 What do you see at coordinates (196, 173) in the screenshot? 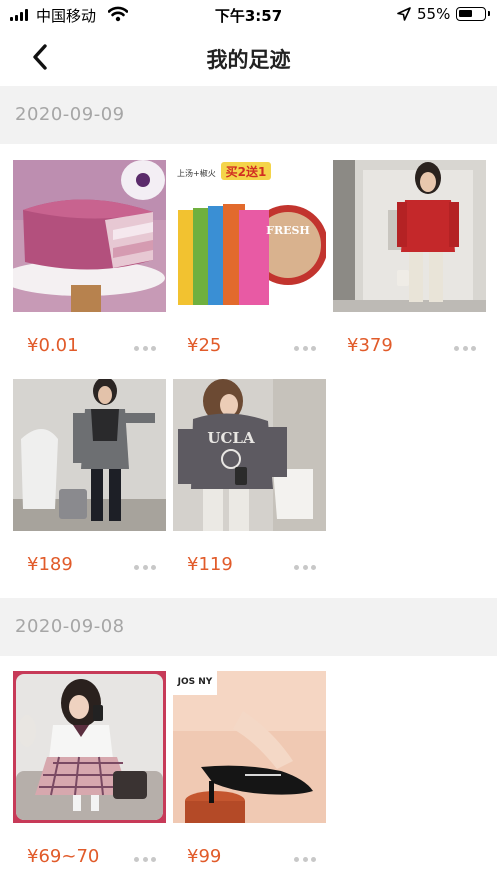
I see `svg-text: 上汤+椒火` at bounding box center [196, 173].